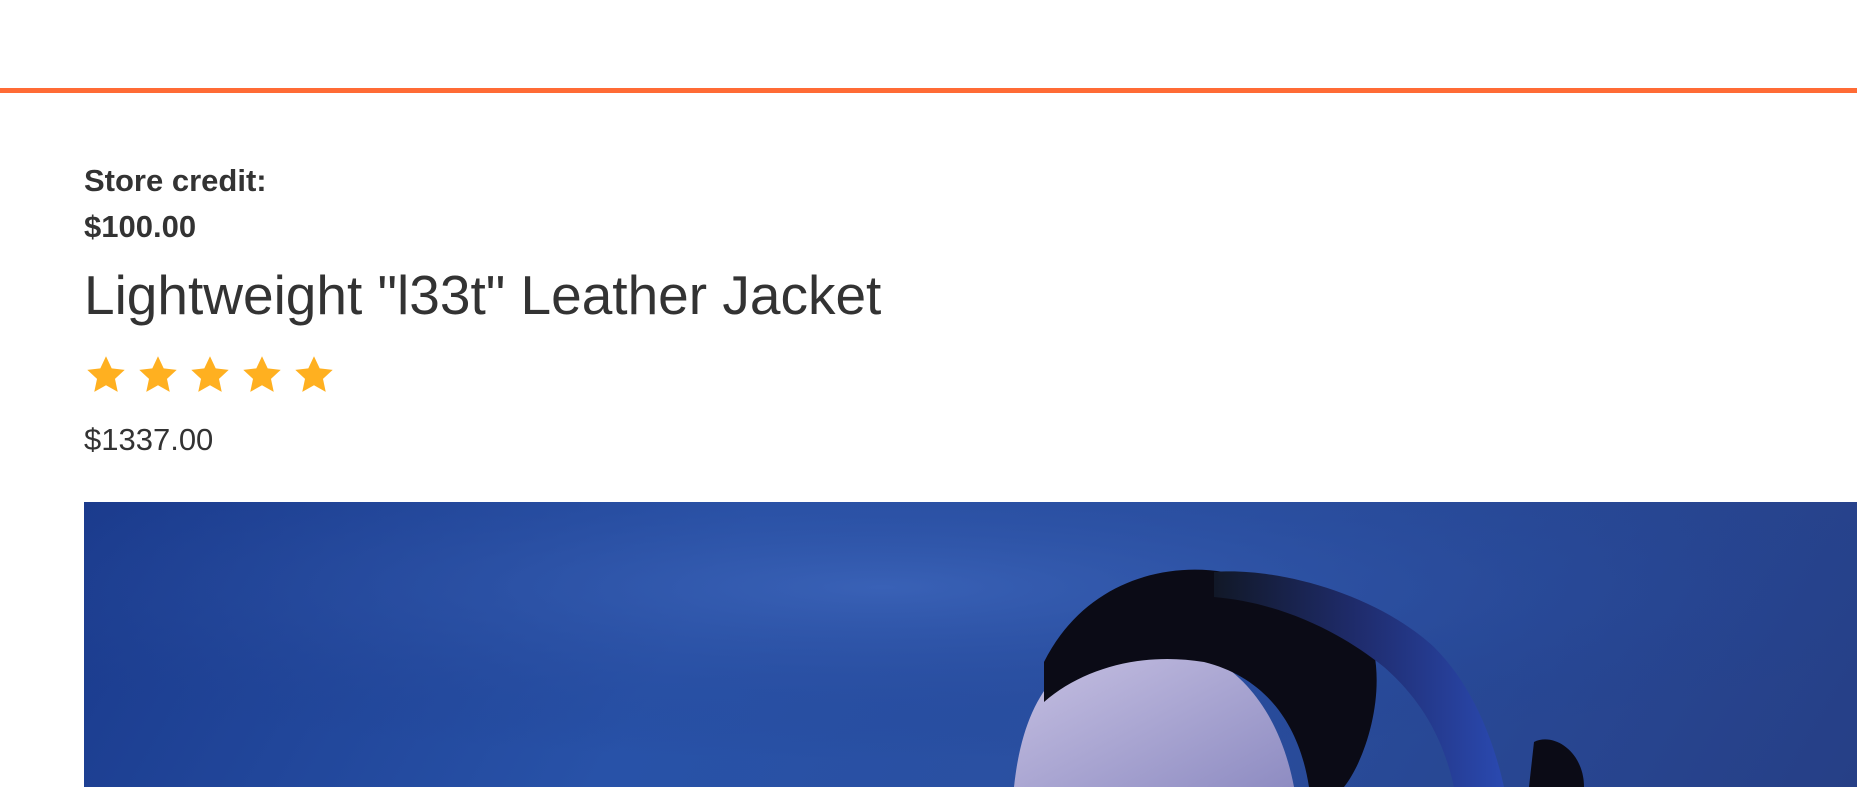 This screenshot has height=787, width=1857. What do you see at coordinates (928, 90) in the screenshot?
I see `header-divider` at bounding box center [928, 90].